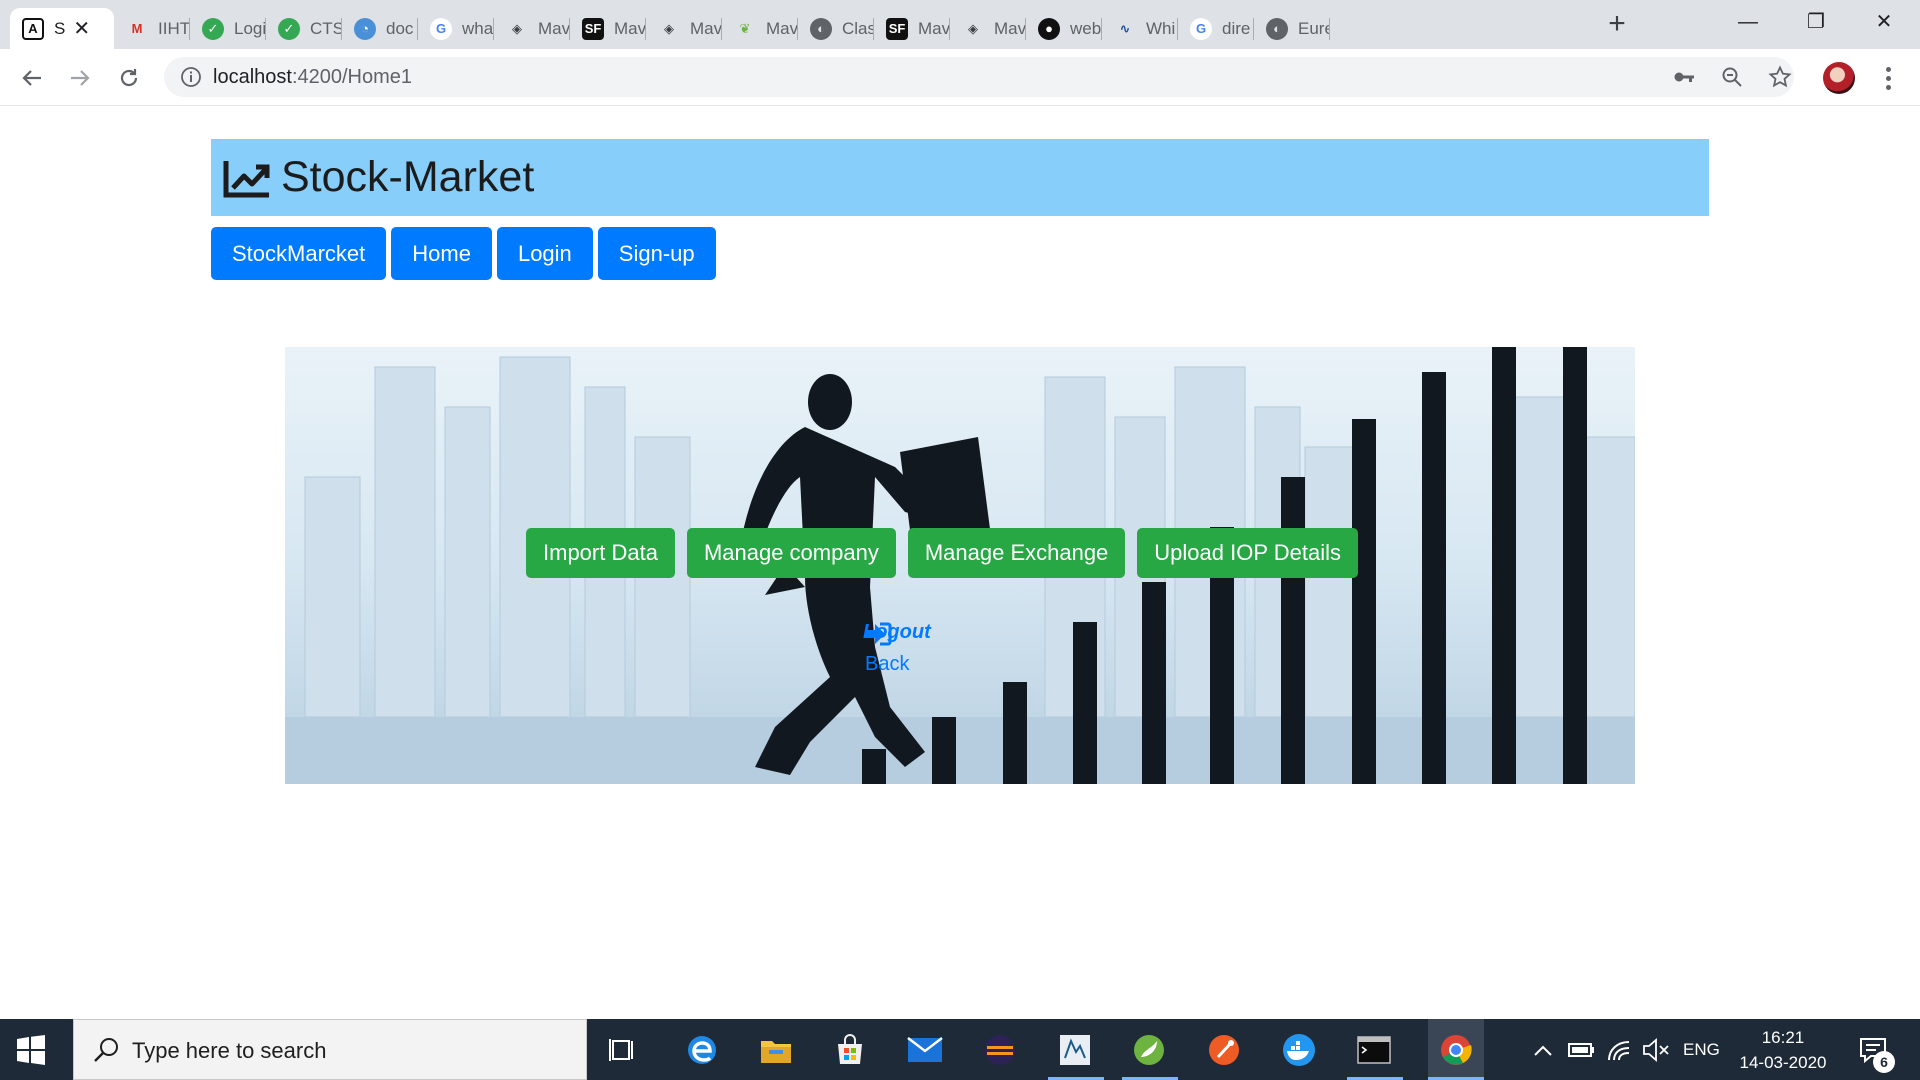 Image resolution: width=1920 pixels, height=1080 pixels. I want to click on browser-tab: ◐ Eure, so click(1292, 28).